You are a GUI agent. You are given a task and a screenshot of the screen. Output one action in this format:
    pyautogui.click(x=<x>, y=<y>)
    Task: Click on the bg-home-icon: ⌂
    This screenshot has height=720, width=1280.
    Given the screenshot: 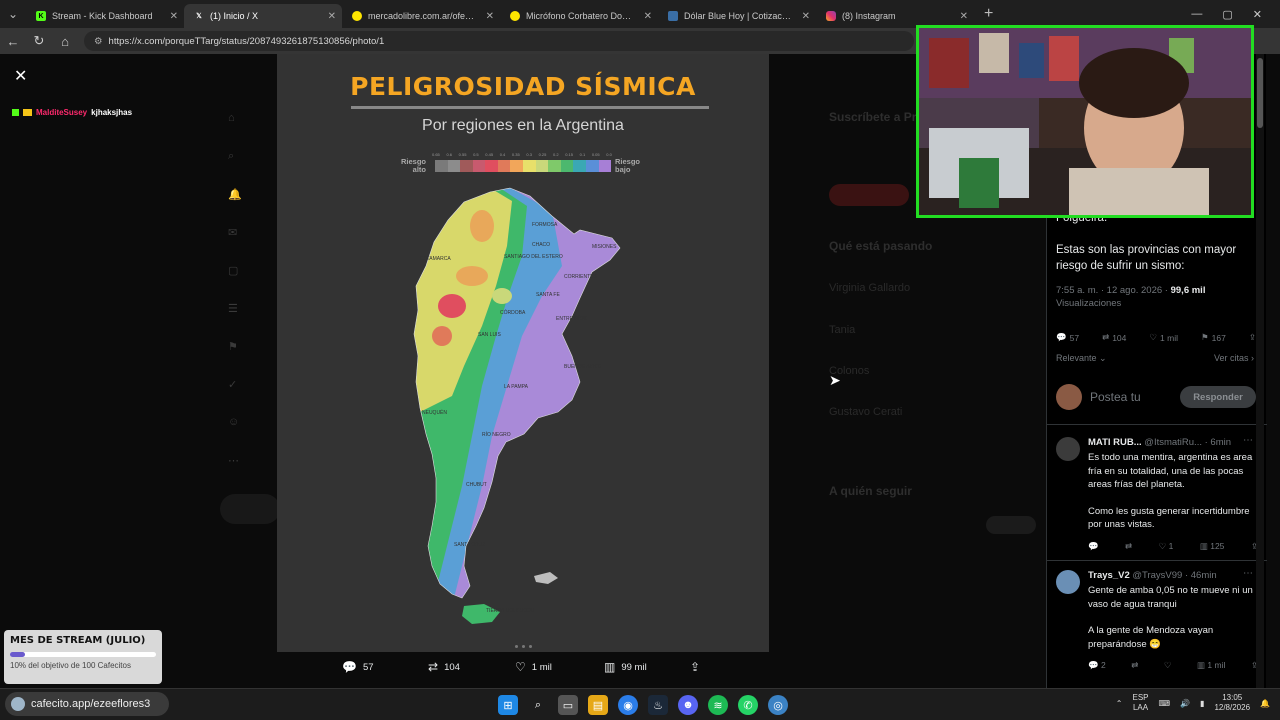 What is the action you would take?
    pyautogui.click(x=231, y=118)
    